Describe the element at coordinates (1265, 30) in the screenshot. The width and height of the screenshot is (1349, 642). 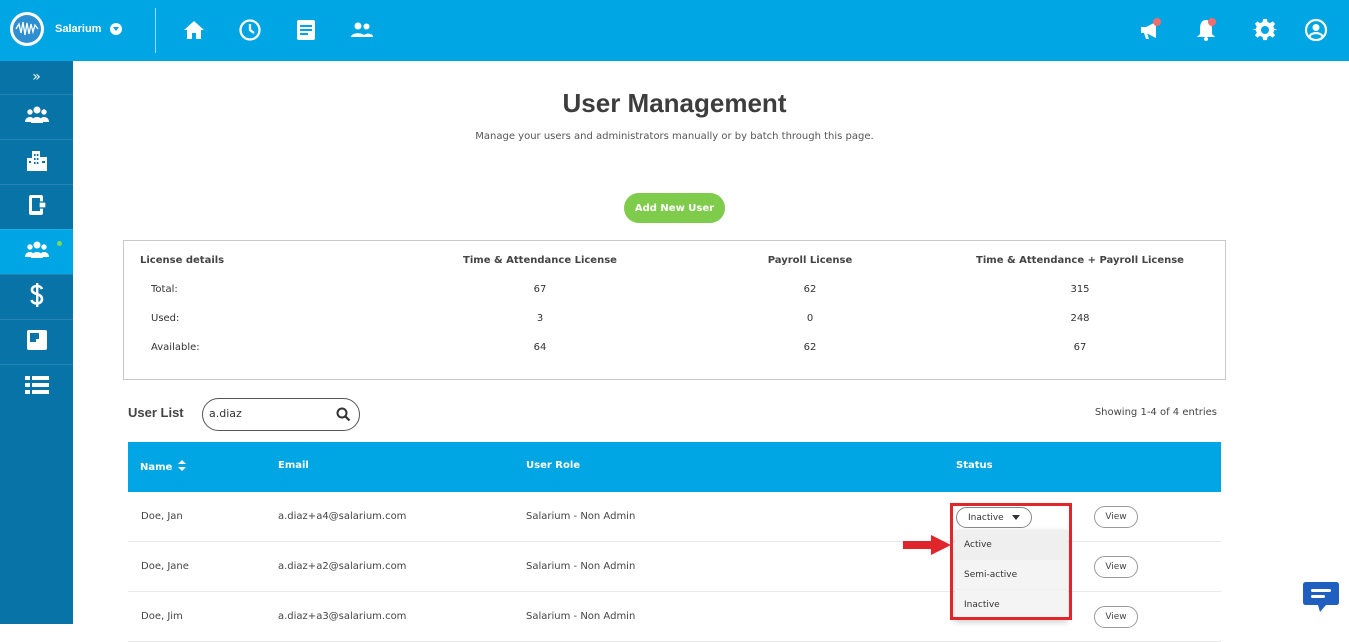
I see `gear-icon` at that location.